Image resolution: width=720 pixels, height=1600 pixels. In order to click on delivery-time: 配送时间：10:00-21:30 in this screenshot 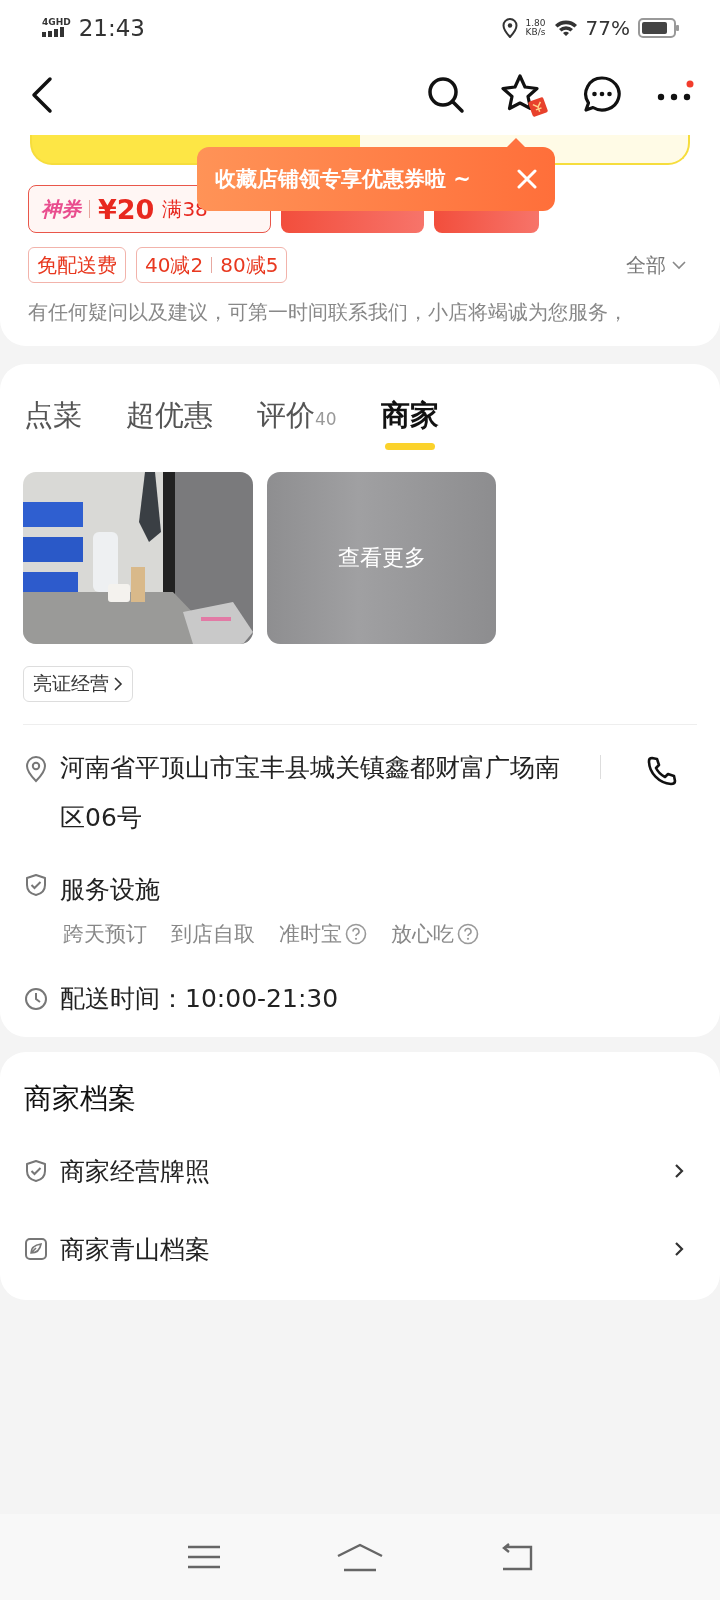, I will do `click(199, 999)`.